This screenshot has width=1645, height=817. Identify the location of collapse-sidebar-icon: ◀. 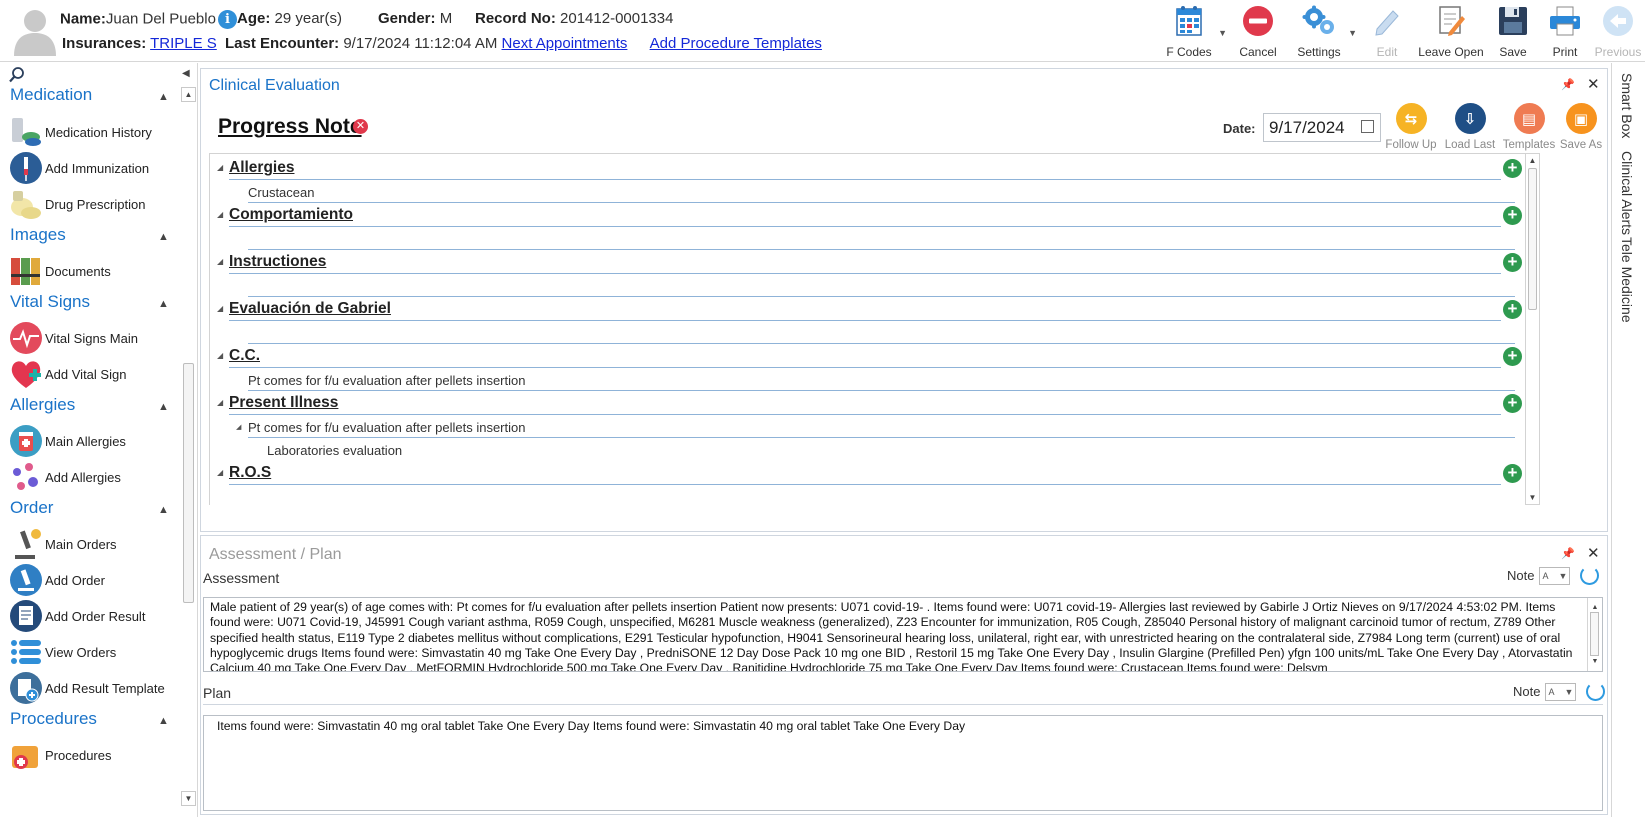
(186, 73).